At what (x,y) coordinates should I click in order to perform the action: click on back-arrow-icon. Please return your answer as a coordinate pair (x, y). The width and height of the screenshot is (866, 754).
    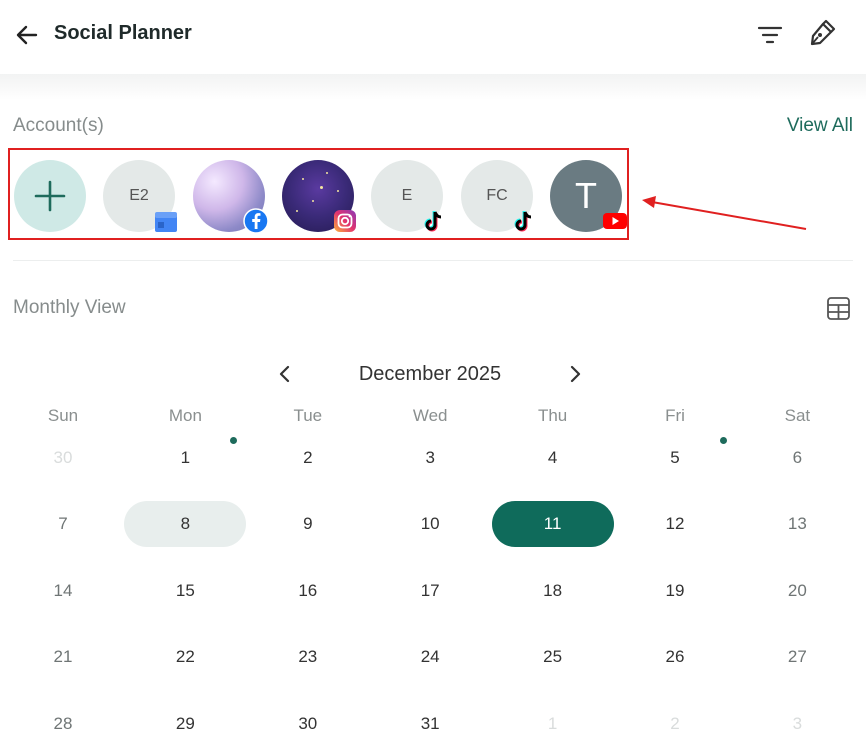
    Looking at the image, I should click on (27, 35).